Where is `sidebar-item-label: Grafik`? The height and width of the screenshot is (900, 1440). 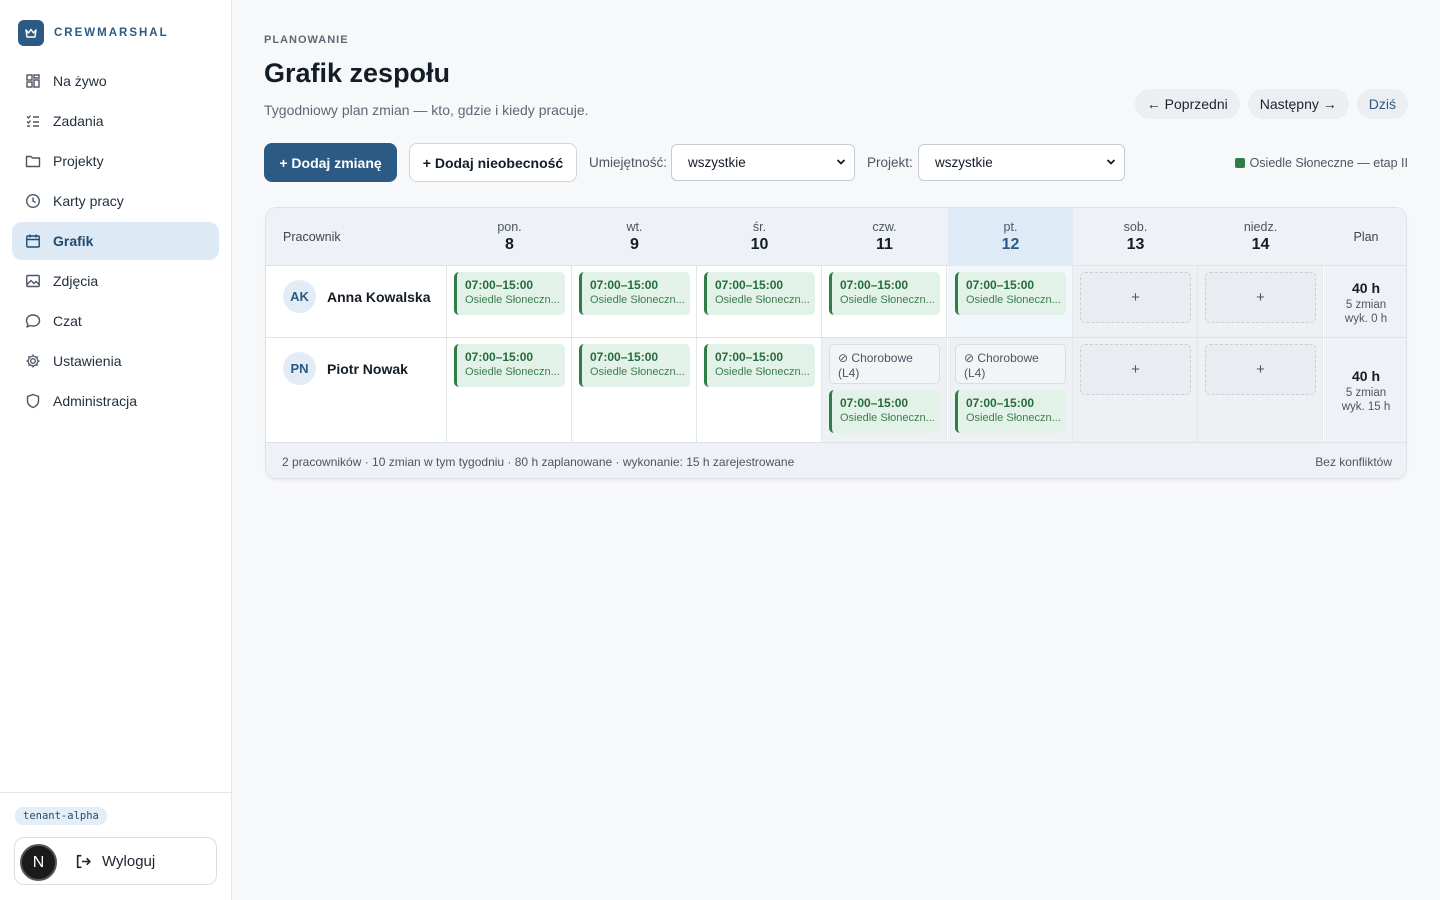 sidebar-item-label: Grafik is located at coordinates (73, 241).